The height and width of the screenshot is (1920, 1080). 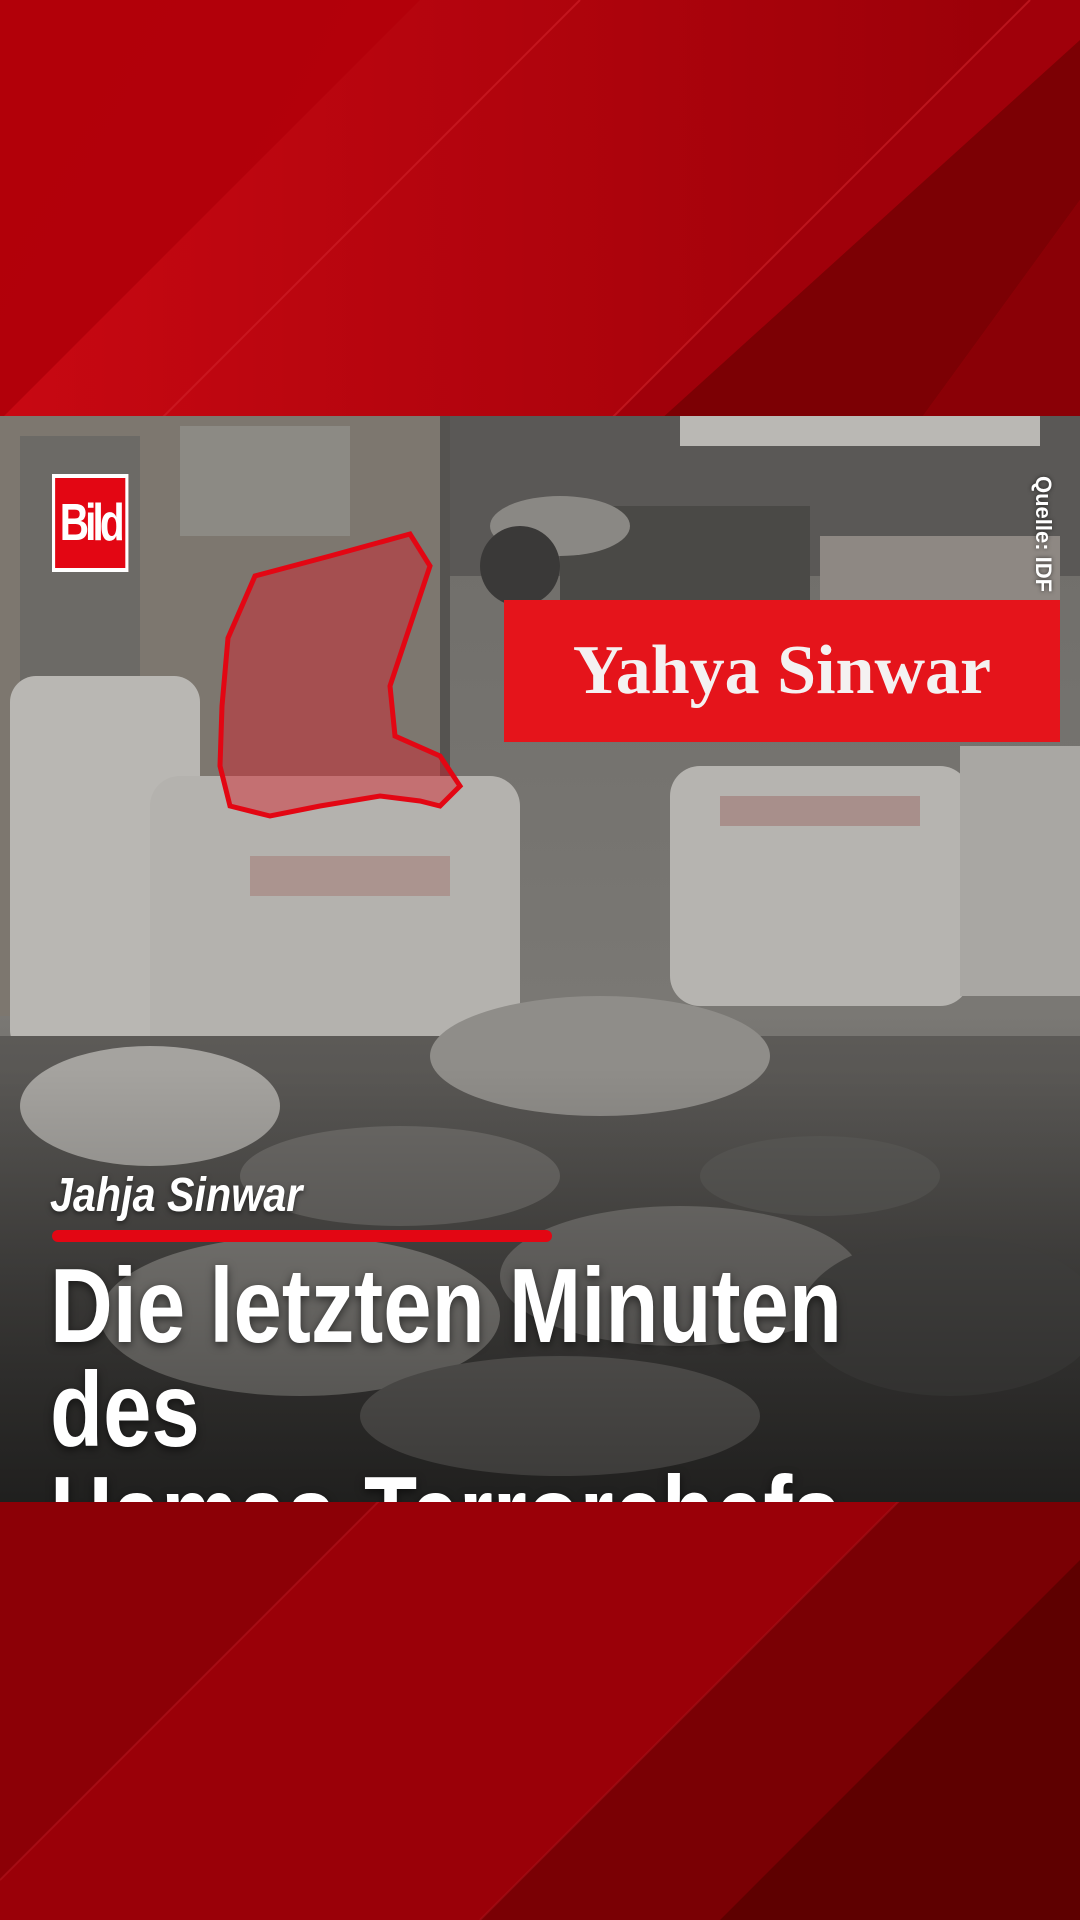 What do you see at coordinates (302, 1236) in the screenshot?
I see `kicker-underline` at bounding box center [302, 1236].